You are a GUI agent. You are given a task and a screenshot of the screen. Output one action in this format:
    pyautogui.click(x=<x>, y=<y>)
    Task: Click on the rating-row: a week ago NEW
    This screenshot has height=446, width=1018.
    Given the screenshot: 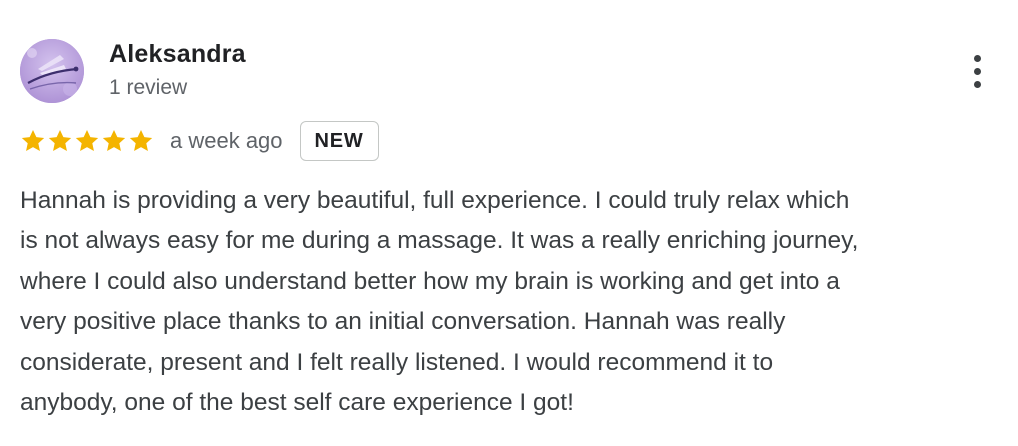 What is the action you would take?
    pyautogui.click(x=199, y=141)
    